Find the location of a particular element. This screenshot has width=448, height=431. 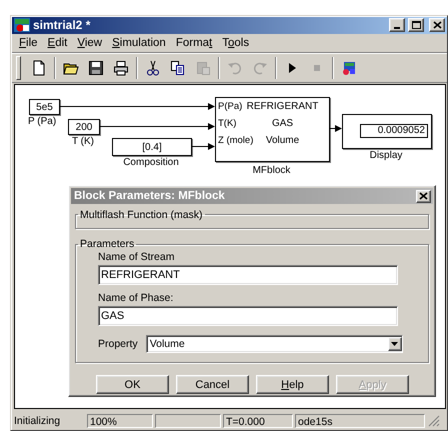

block-label: MFblock is located at coordinates (271, 170).